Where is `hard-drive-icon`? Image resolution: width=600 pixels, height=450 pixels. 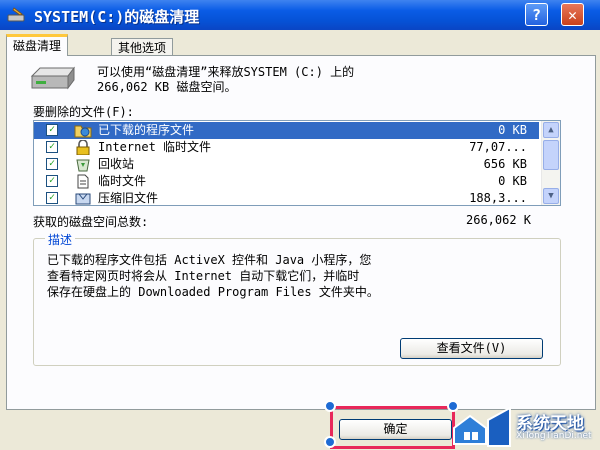 hard-drive-icon is located at coordinates (52, 78).